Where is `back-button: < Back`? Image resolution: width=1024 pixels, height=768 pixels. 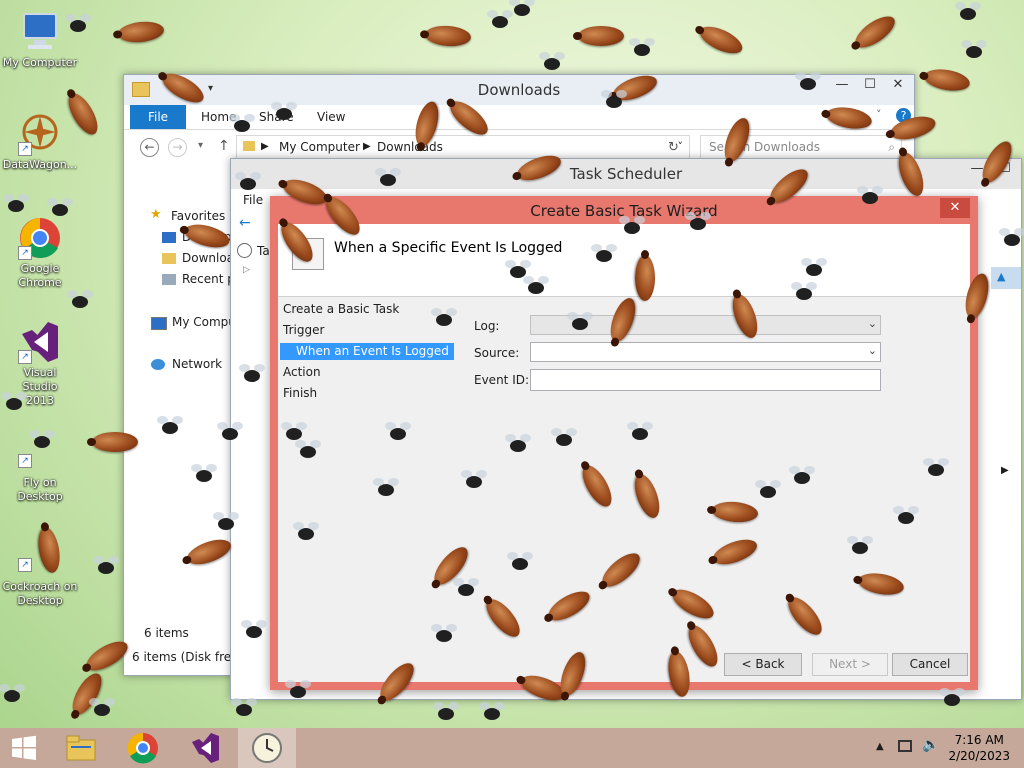 back-button: < Back is located at coordinates (763, 664).